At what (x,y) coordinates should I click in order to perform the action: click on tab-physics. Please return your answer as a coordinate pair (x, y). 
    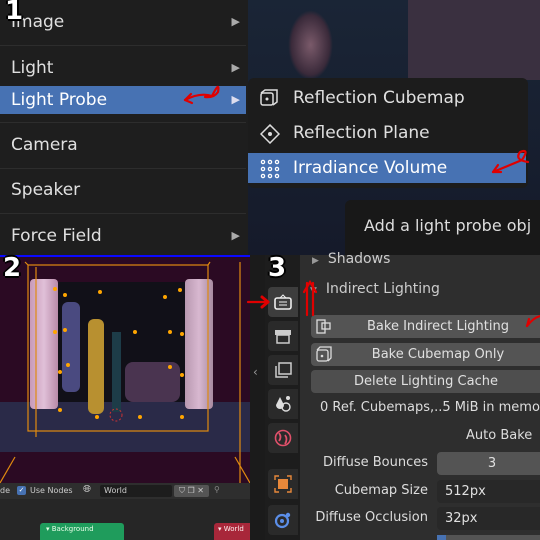
    Looking at the image, I should click on (283, 520).